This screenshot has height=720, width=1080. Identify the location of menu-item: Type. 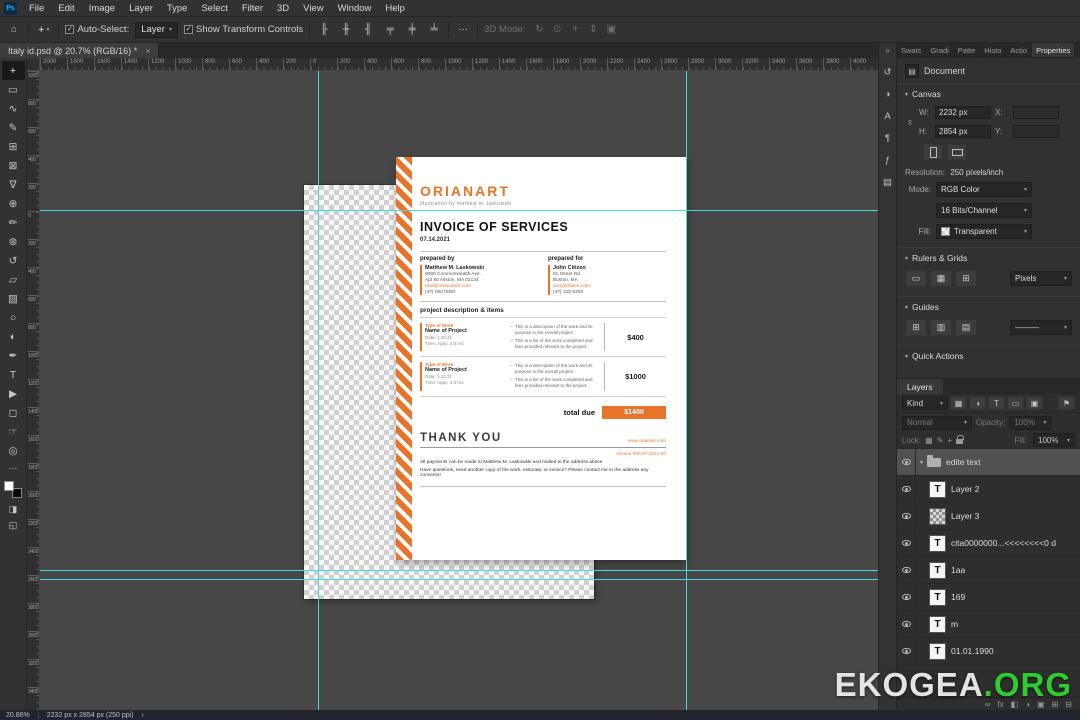
(177, 8).